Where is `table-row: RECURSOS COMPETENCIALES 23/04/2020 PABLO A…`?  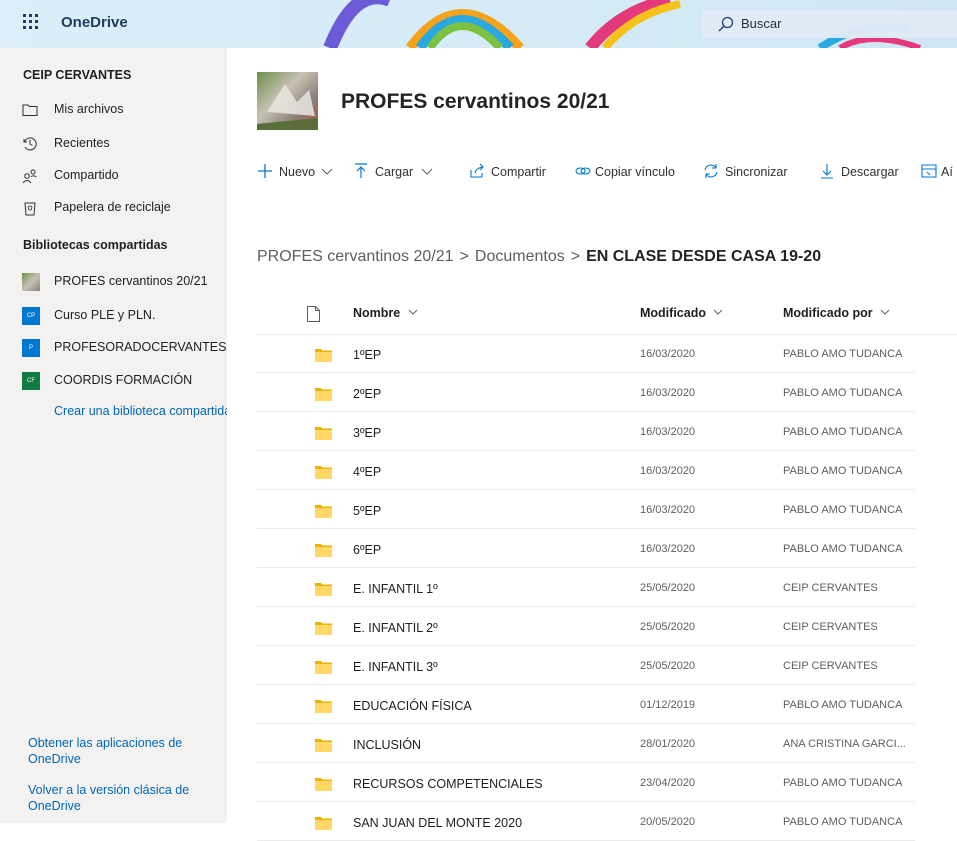 table-row: RECURSOS COMPETENCIALES 23/04/2020 PABLO A… is located at coordinates (586, 782).